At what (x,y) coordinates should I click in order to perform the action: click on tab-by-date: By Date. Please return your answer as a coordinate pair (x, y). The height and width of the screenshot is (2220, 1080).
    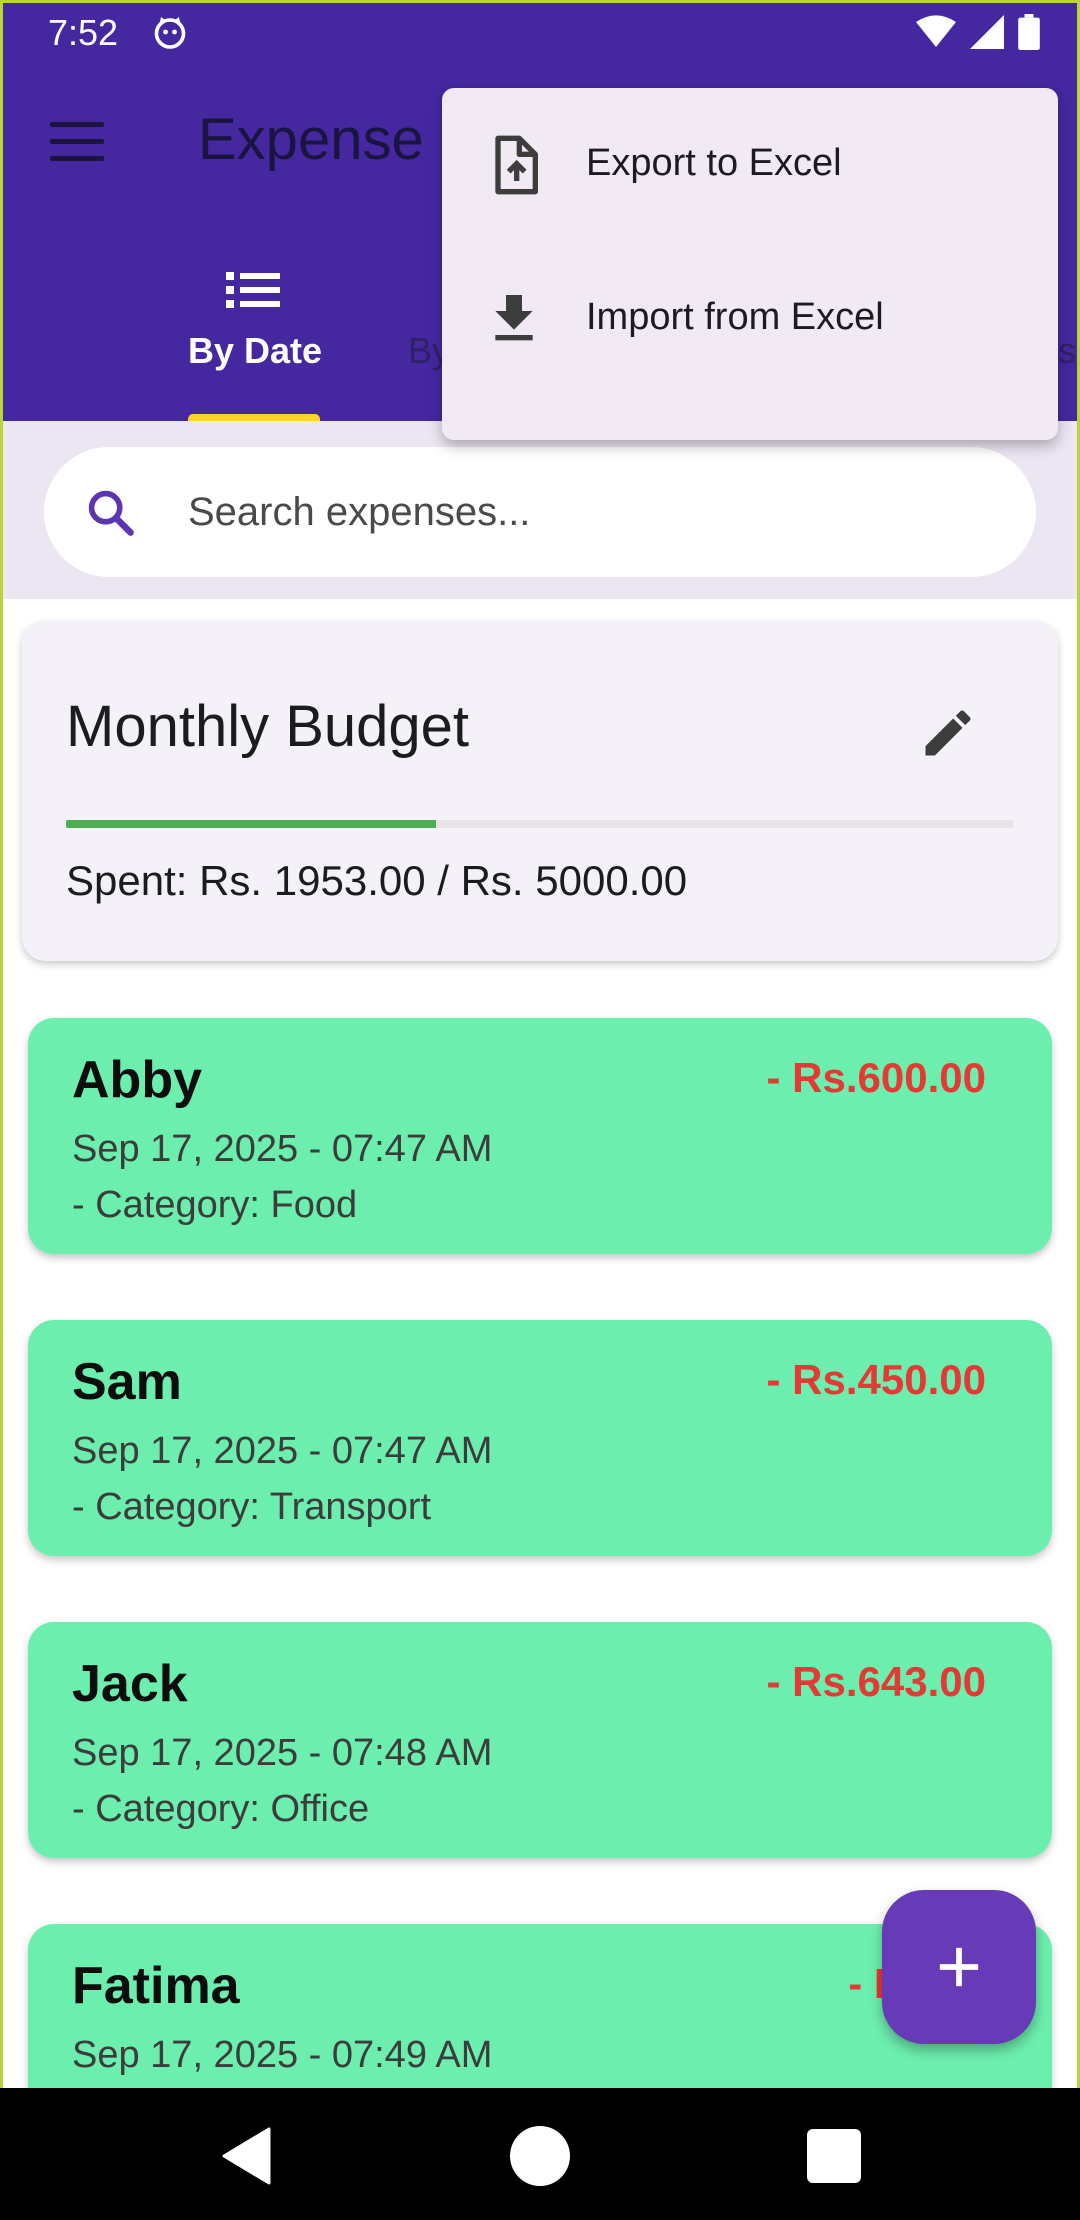
    Looking at the image, I should click on (255, 341).